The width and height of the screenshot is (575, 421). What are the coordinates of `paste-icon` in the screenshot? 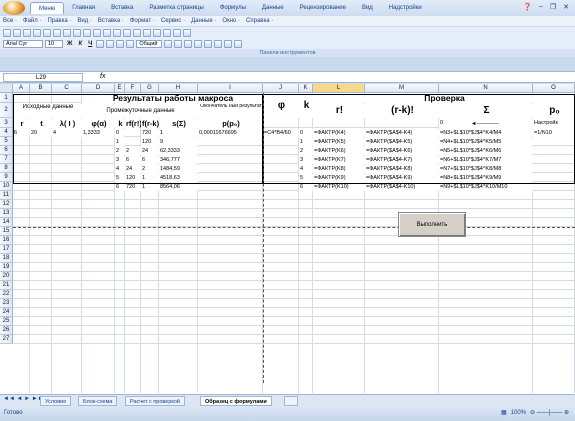 It's located at (87, 32).